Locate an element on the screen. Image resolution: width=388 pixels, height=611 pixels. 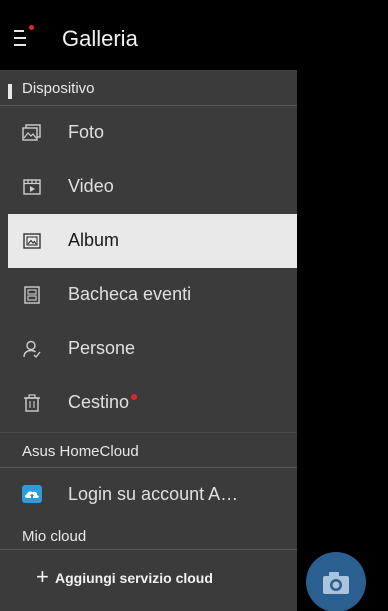
drawer-item-bacheca-eventi: Bacheca eventi is located at coordinates (152, 295).